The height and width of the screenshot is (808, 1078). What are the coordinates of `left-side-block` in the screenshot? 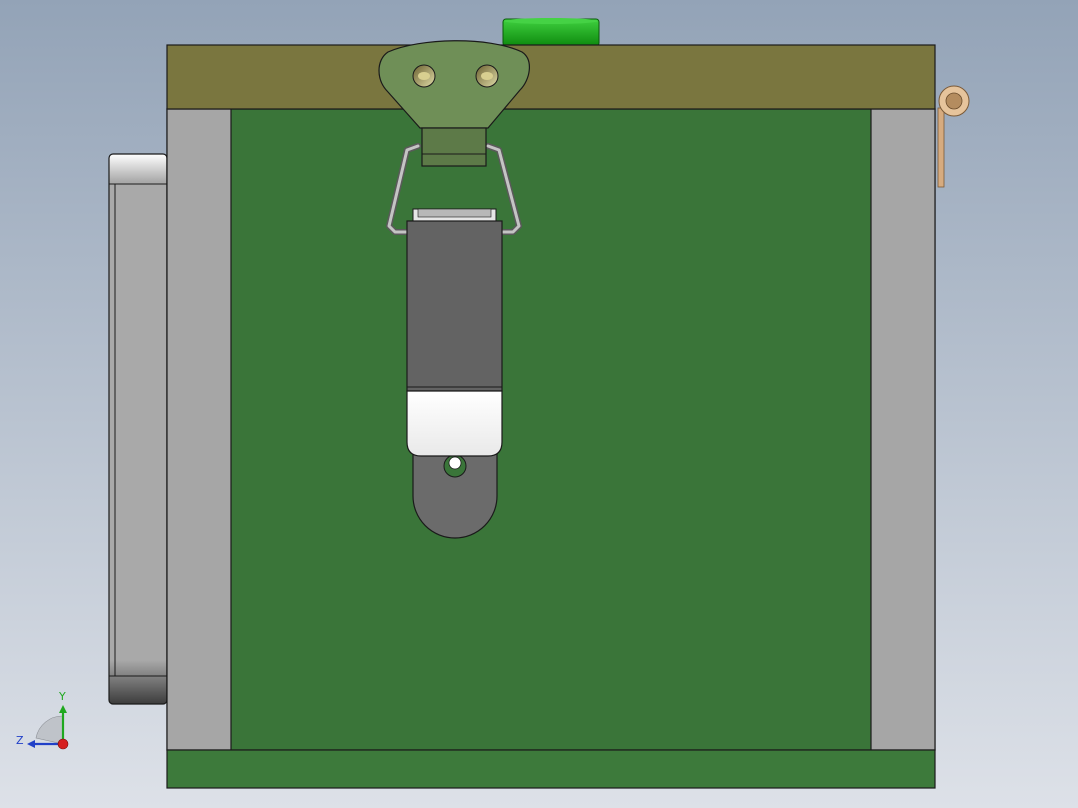 It's located at (138, 429).